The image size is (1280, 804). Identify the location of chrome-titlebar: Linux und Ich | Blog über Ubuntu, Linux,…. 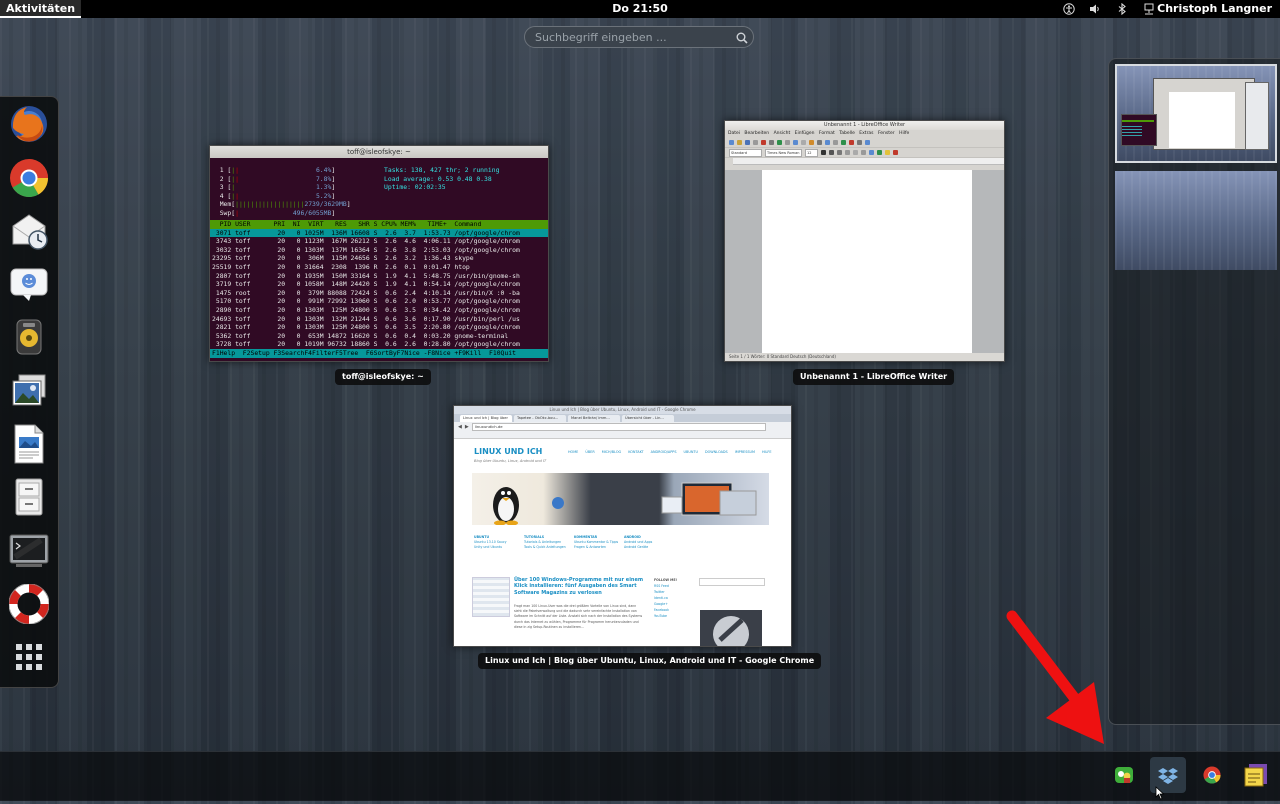
(622, 410).